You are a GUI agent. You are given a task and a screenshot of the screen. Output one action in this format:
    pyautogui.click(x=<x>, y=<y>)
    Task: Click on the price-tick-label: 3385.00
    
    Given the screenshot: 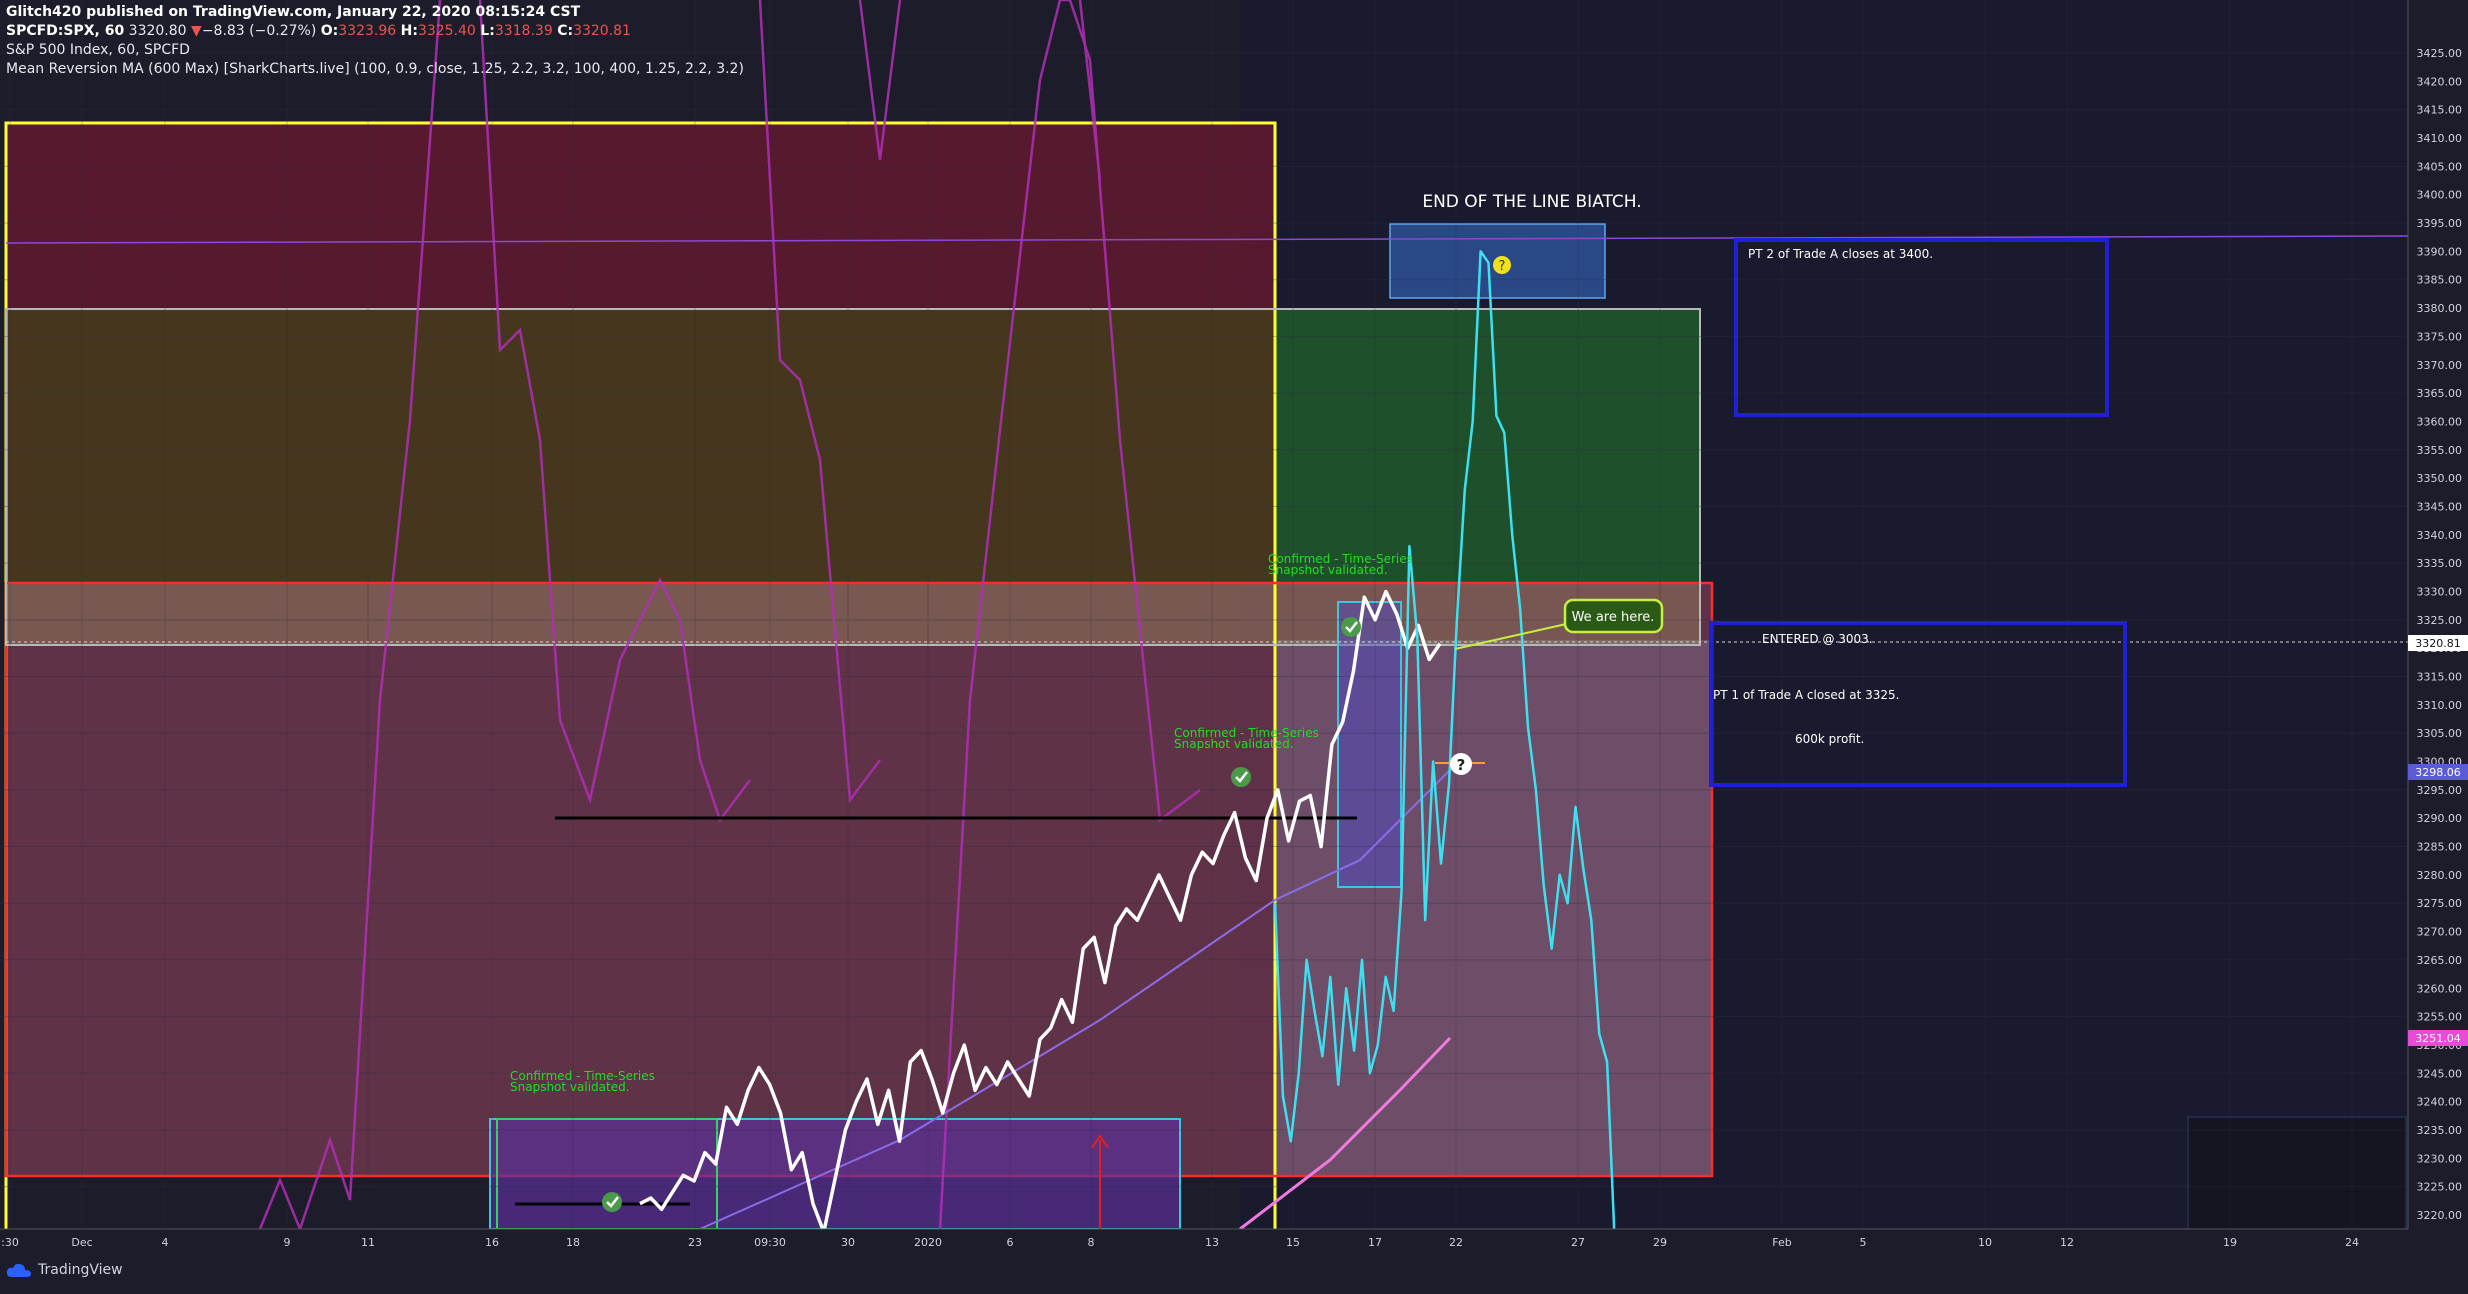 What is the action you would take?
    pyautogui.click(x=2440, y=280)
    